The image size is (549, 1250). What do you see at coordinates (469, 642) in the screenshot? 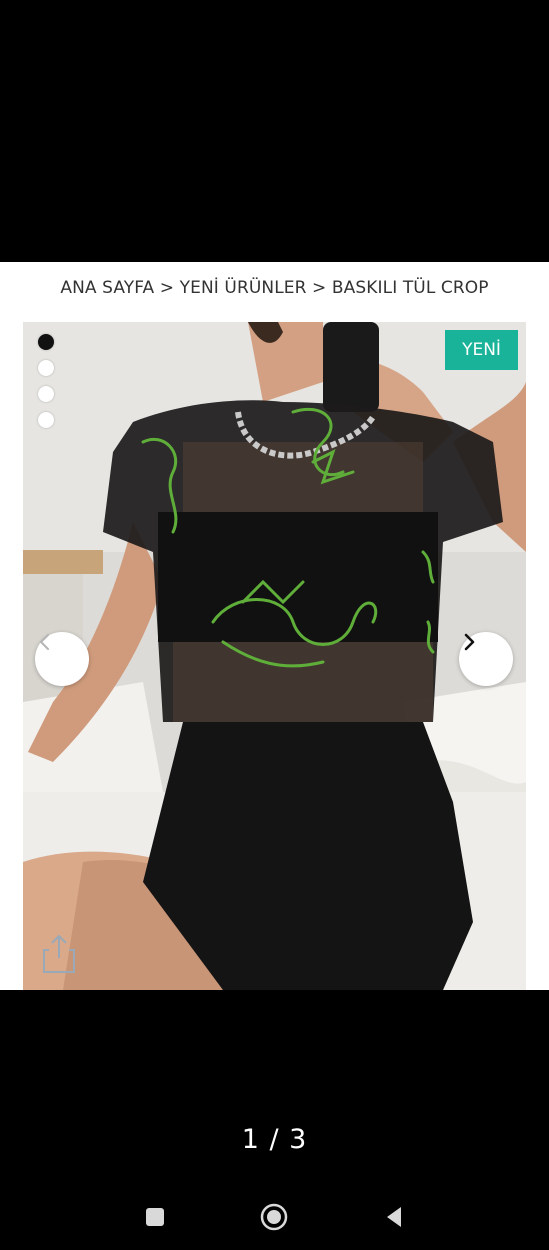
I see `chevron-right-icon` at bounding box center [469, 642].